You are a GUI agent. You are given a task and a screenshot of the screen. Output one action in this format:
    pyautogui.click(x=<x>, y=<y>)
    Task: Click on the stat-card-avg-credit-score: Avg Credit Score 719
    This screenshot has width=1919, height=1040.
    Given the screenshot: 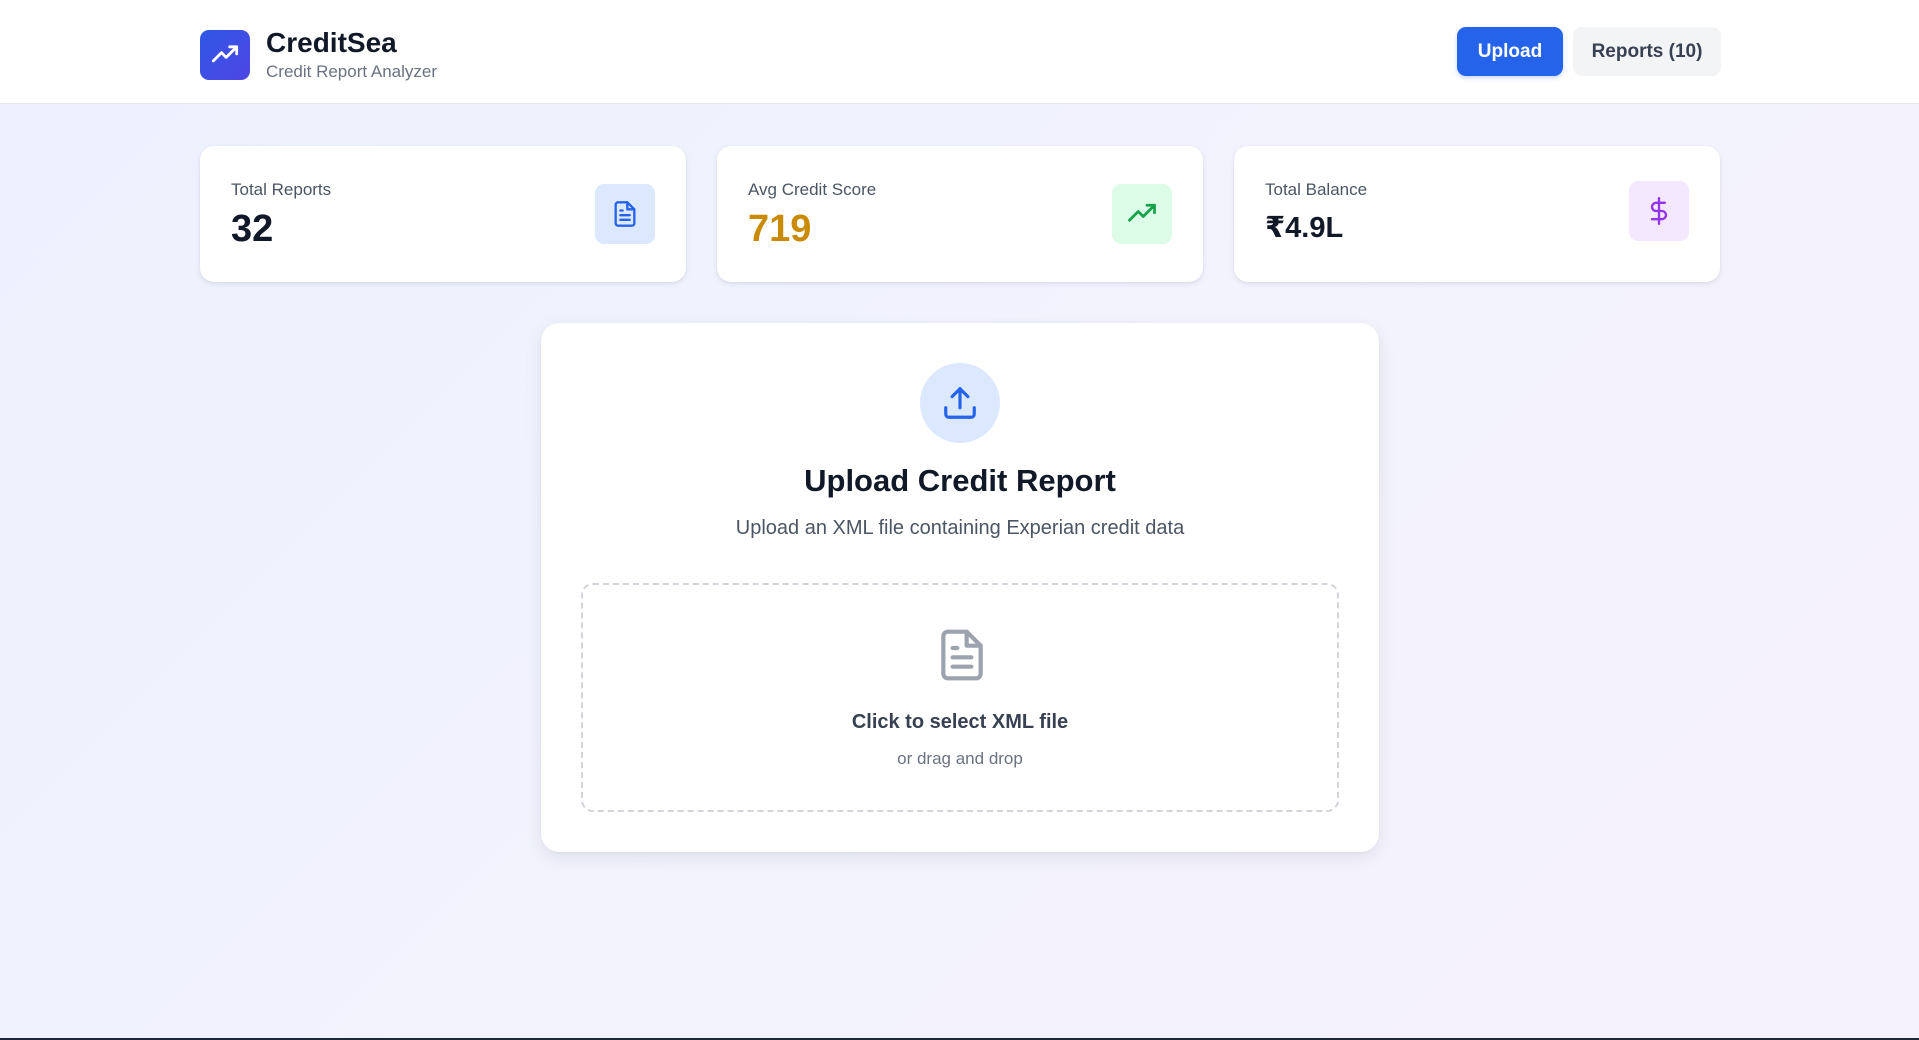 What is the action you would take?
    pyautogui.click(x=960, y=214)
    